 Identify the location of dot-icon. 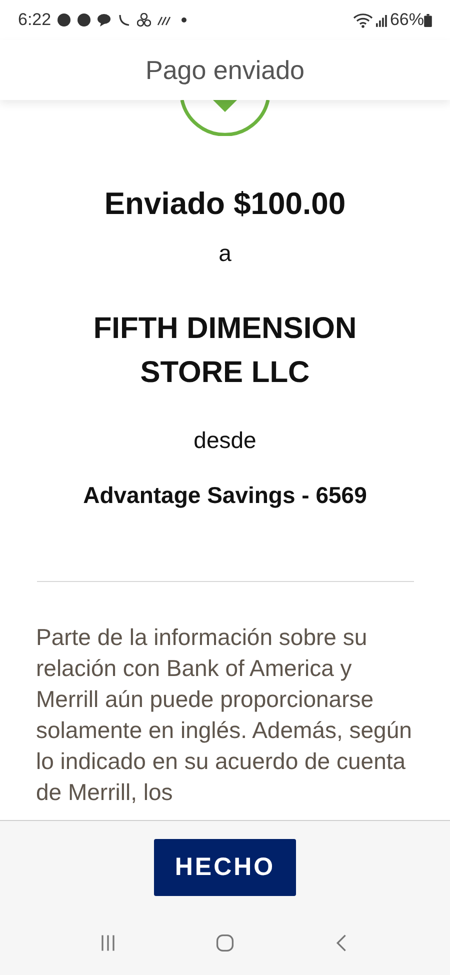
(184, 20).